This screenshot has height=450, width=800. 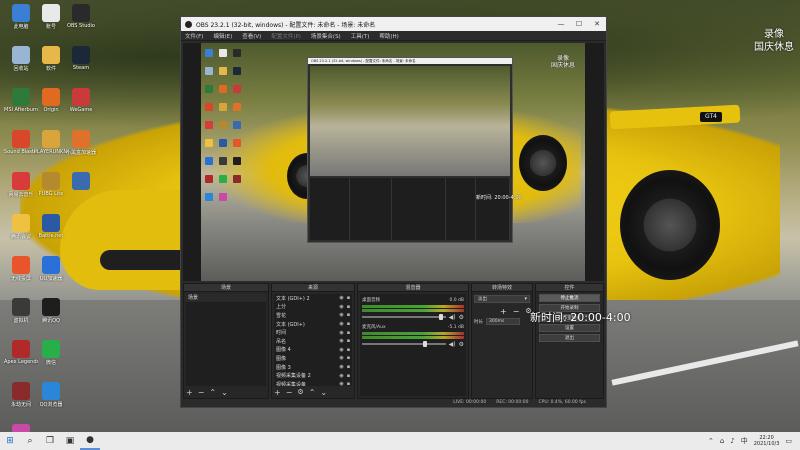 I want to click on source-item: 文本 (GDI+) 2 ◉ ▪, so click(x=313, y=298).